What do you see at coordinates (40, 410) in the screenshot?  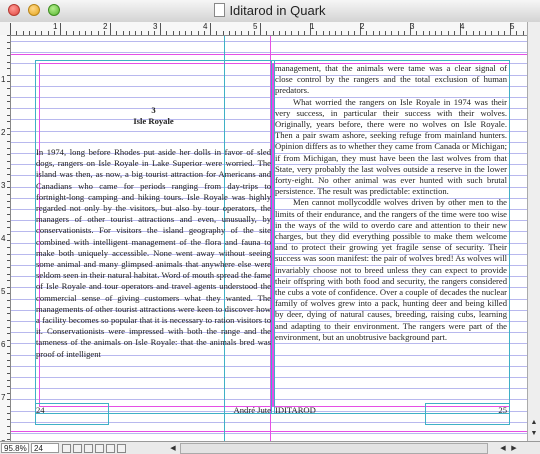 I see `left-folio-number: 24` at bounding box center [40, 410].